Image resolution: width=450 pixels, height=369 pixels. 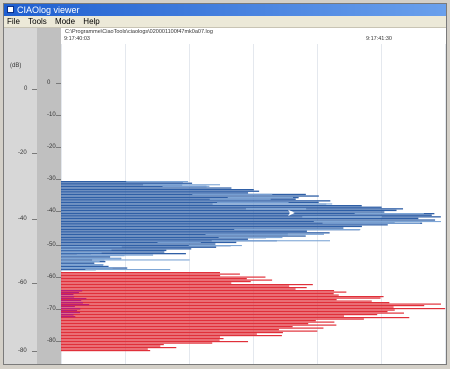 What do you see at coordinates (77, 39) in the screenshot?
I see `time-label-left: 9:17:40:03` at bounding box center [77, 39].